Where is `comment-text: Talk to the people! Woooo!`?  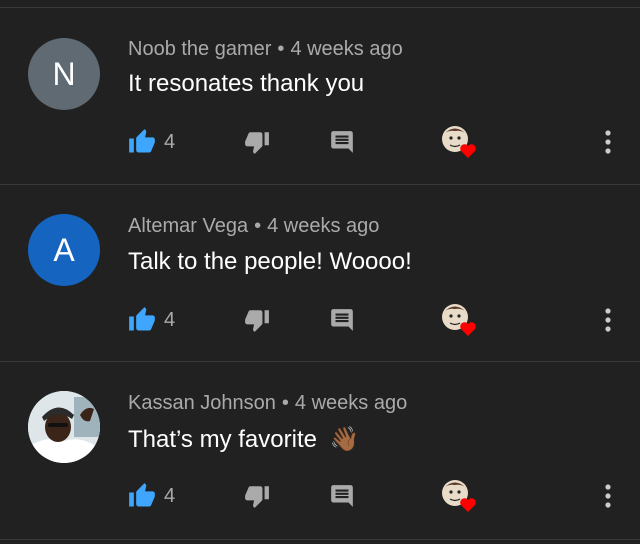 comment-text: Talk to the people! Woooo! is located at coordinates (270, 262).